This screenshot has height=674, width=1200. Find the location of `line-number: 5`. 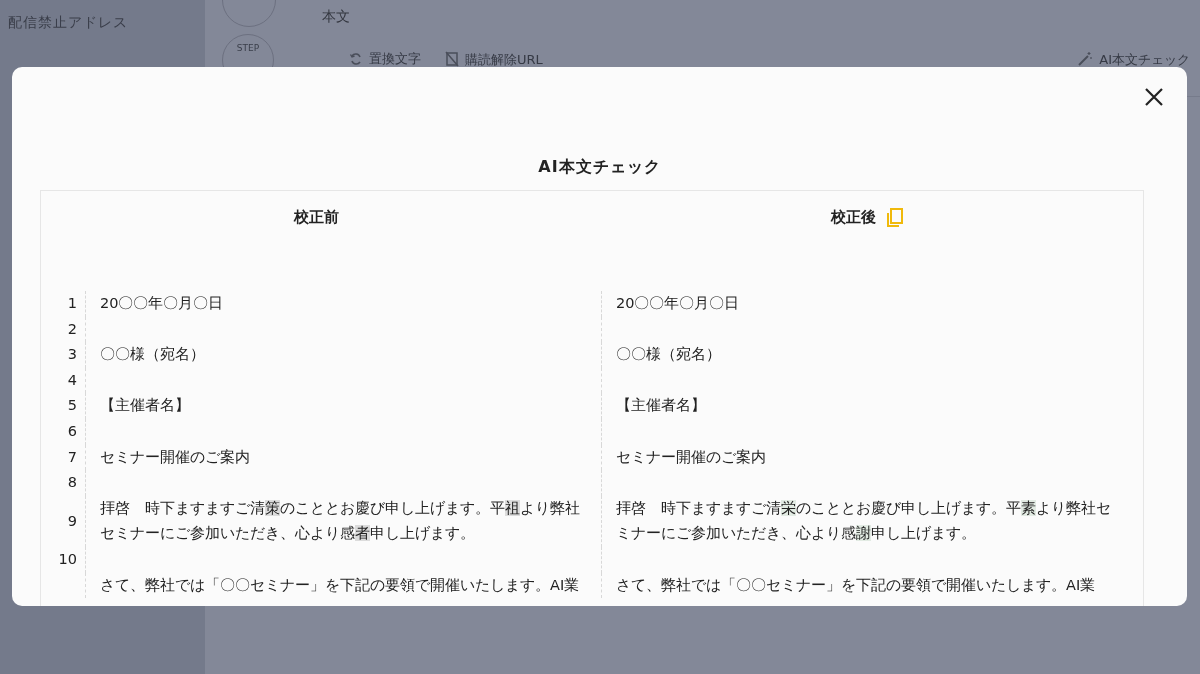

line-number: 5 is located at coordinates (72, 406).